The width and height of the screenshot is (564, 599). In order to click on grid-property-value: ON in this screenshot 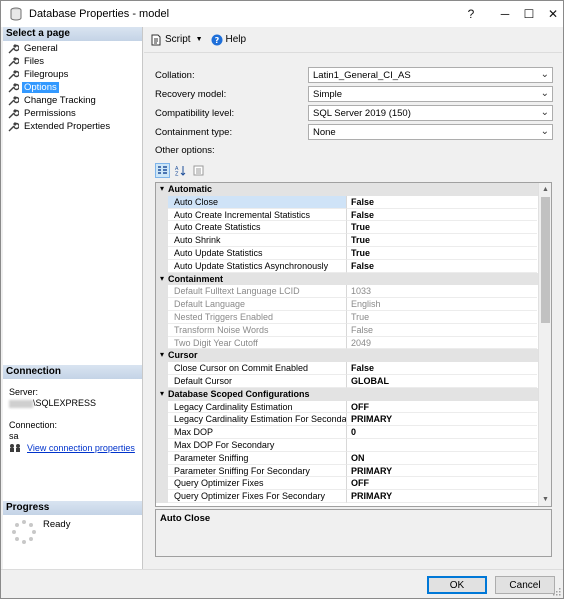, I will do `click(442, 458)`.